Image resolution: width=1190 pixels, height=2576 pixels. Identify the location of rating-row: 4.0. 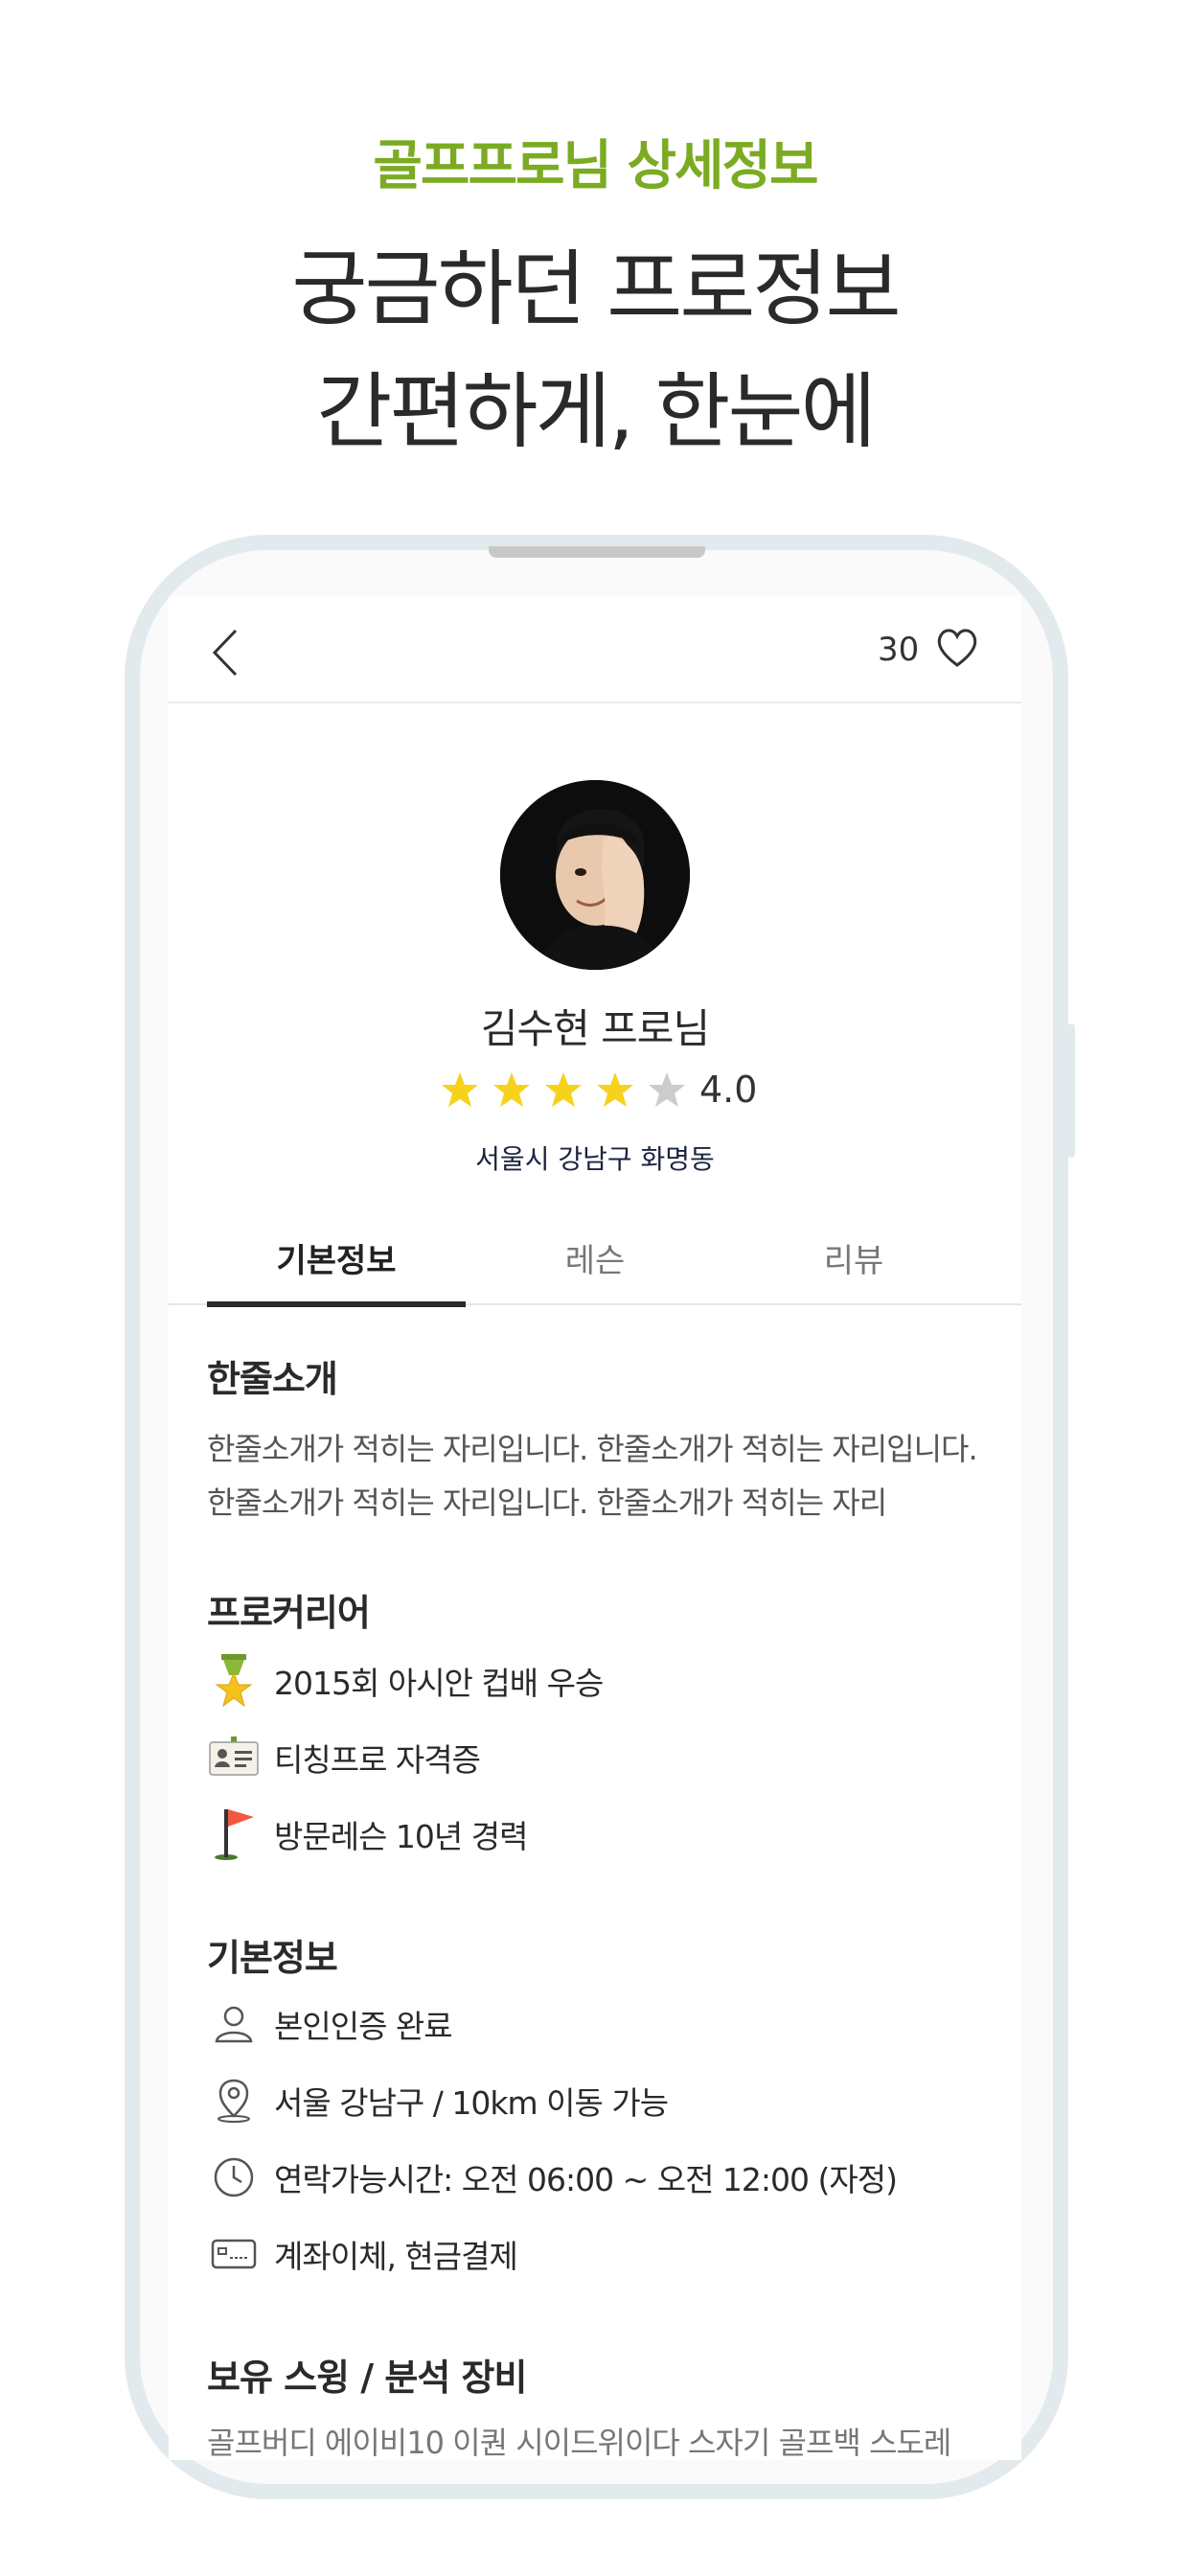
(599, 1090).